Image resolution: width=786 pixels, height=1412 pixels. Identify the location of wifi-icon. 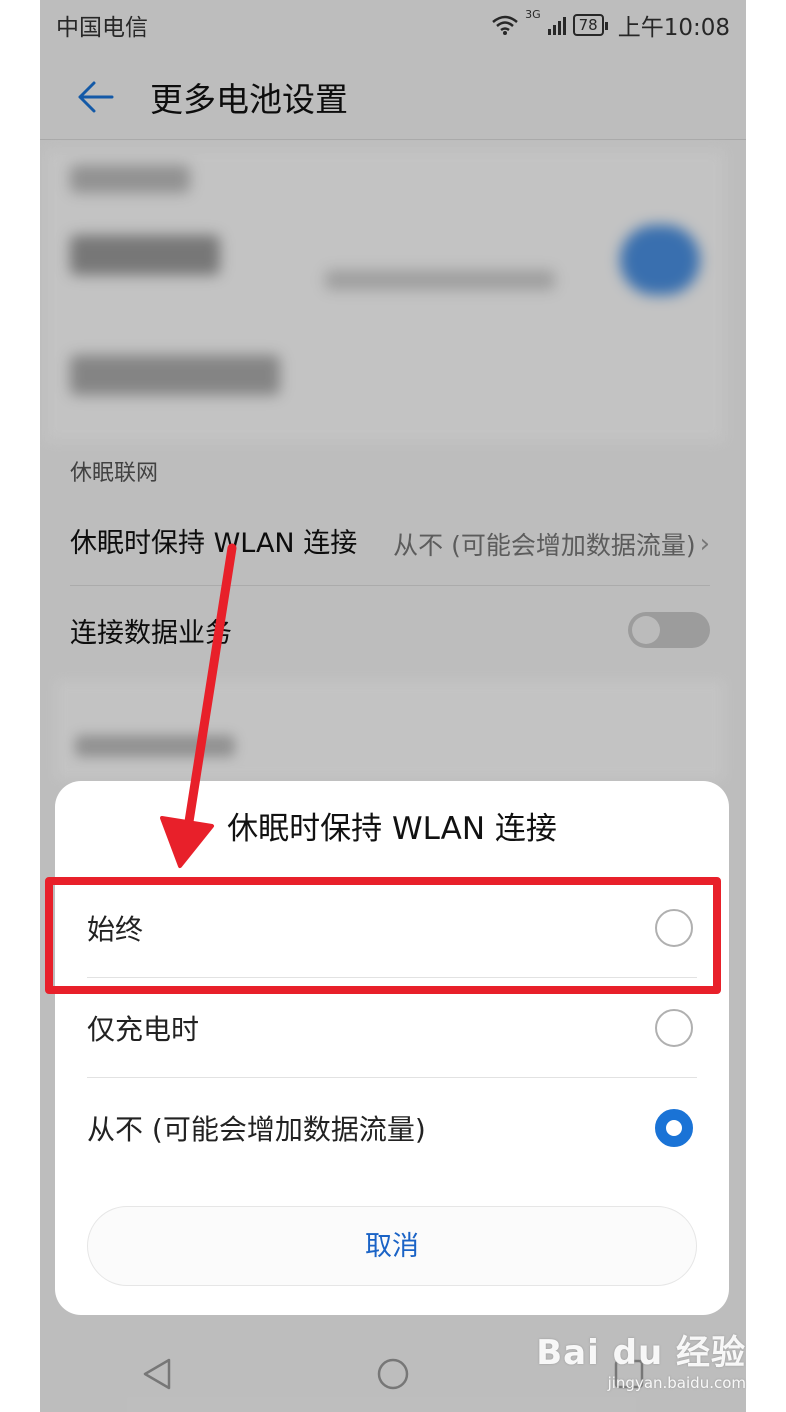
(505, 25).